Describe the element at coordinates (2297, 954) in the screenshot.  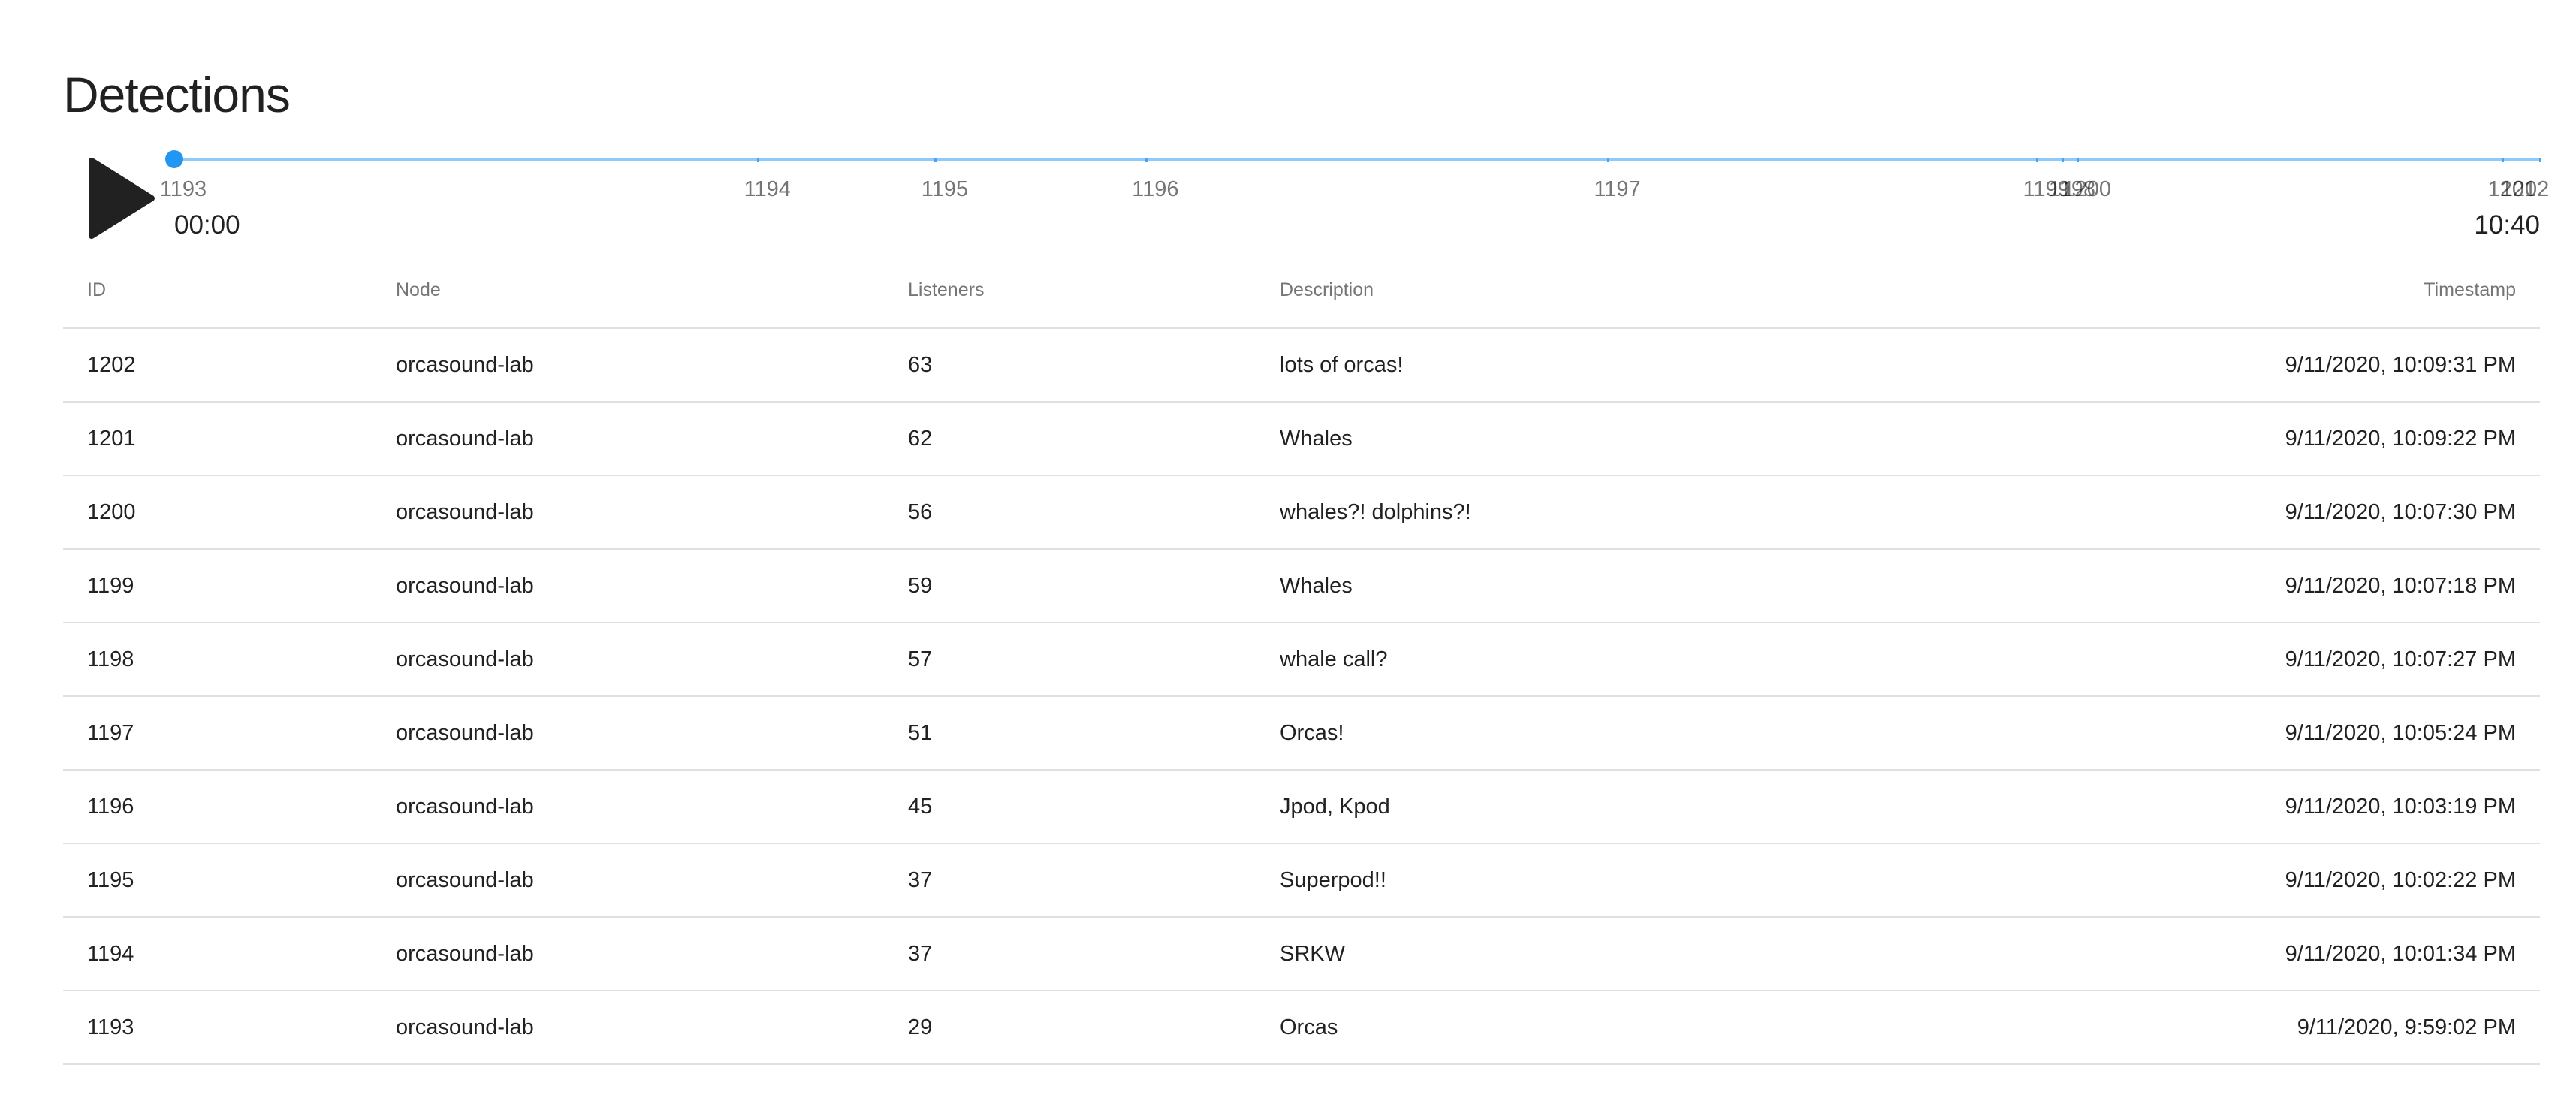
I see `cell-timestamp: 9/11/2020, 10:01:34 PM` at that location.